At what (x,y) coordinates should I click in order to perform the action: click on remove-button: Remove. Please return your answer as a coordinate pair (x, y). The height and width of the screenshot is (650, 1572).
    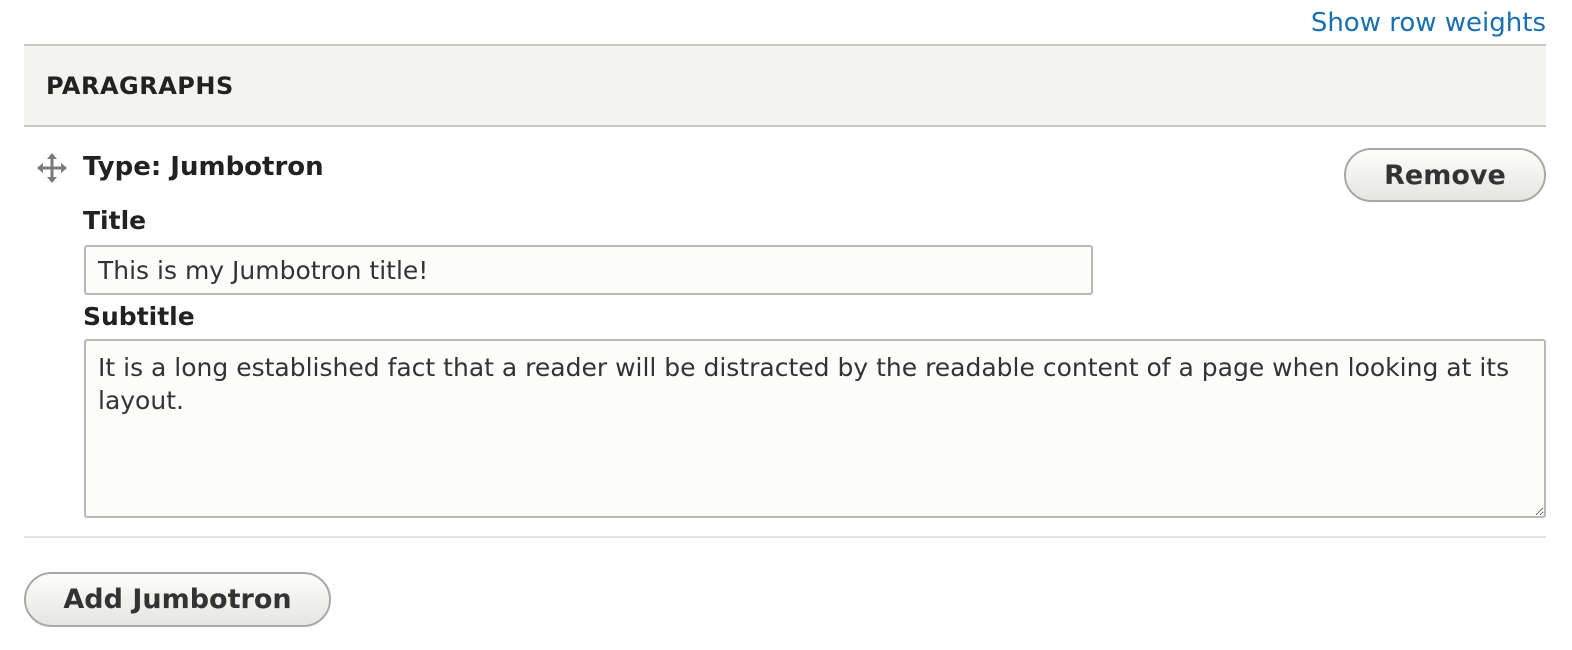
    Looking at the image, I should click on (1445, 175).